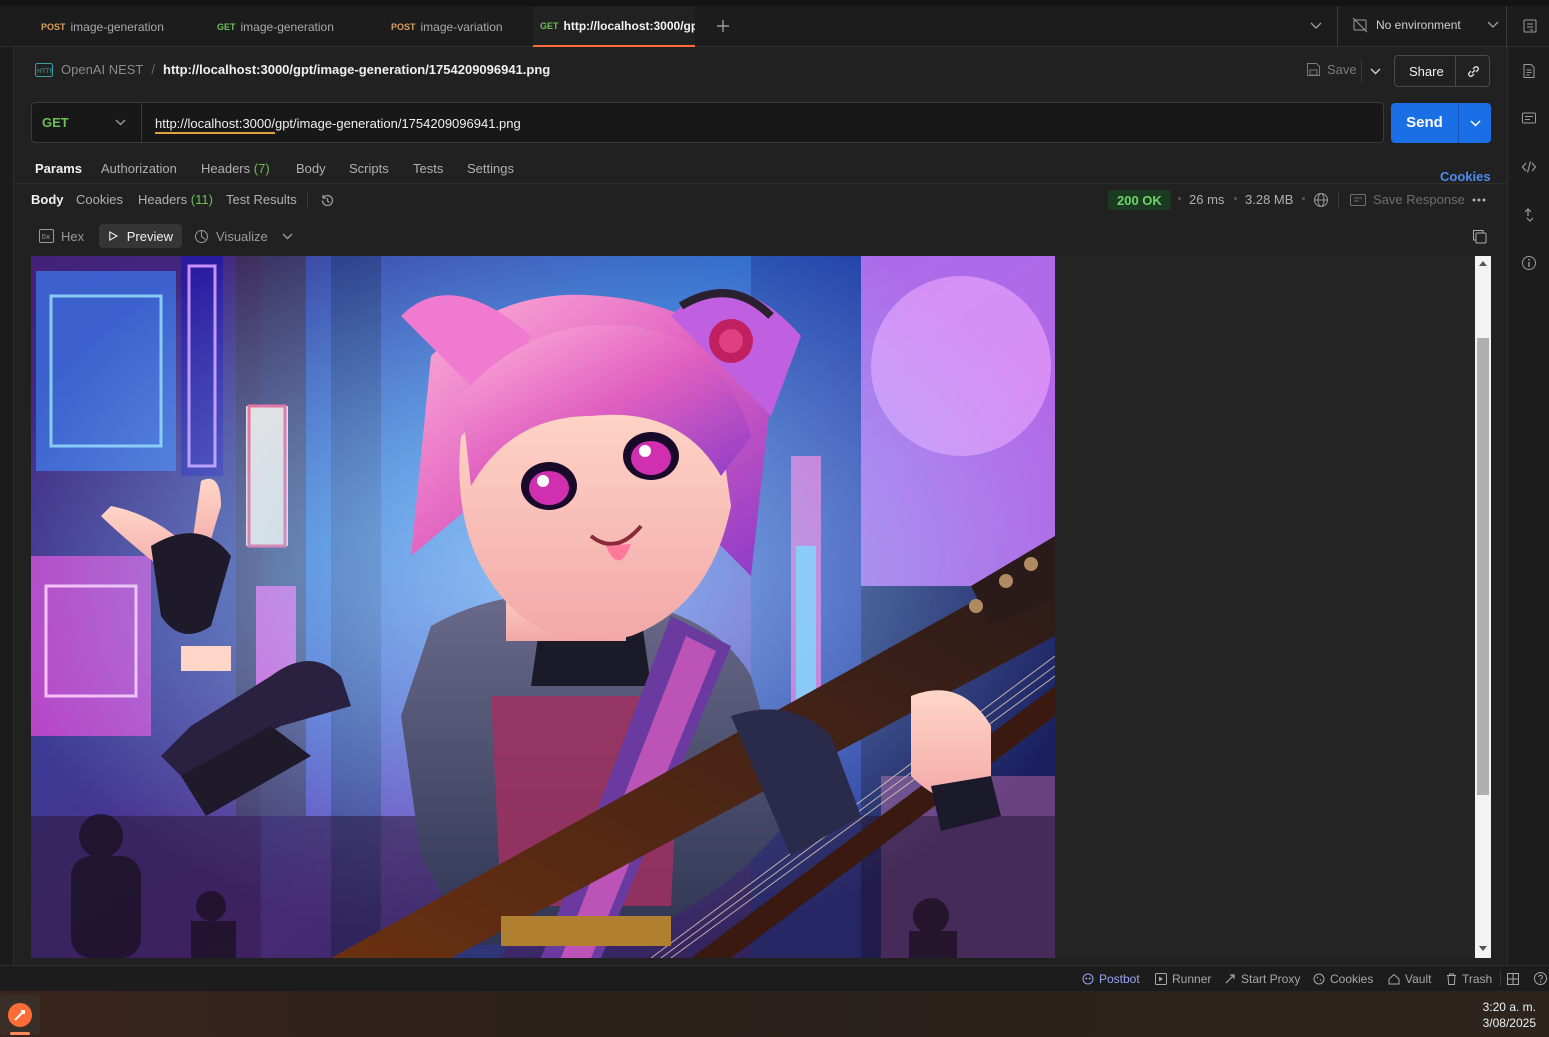  Describe the element at coordinates (1465, 176) in the screenshot. I see `cookies-link: Cookies` at that location.